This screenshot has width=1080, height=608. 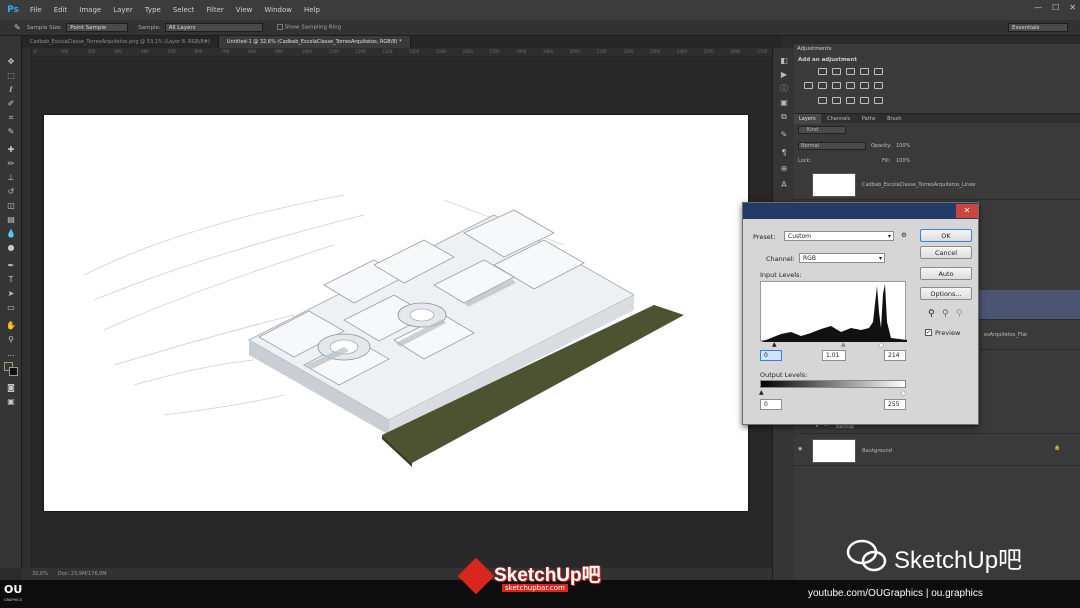 What do you see at coordinates (945, 314) in the screenshot?
I see `gray-eyedropper-icon: ⚲` at bounding box center [945, 314].